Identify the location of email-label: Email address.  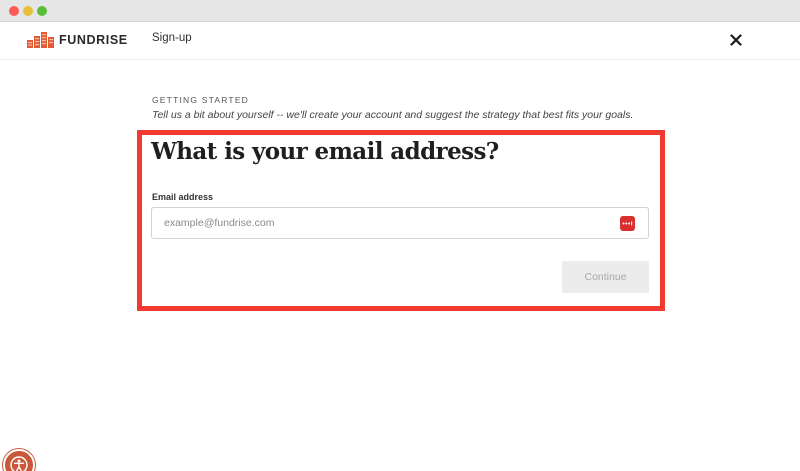
(183, 197).